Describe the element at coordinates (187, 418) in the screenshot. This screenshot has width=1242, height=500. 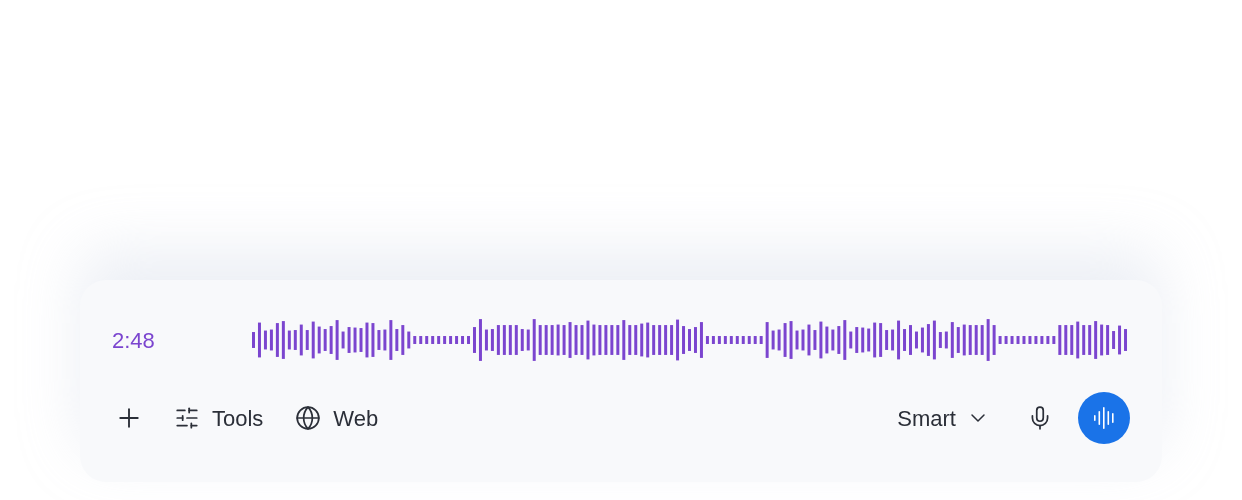
I see `sliders-icon` at that location.